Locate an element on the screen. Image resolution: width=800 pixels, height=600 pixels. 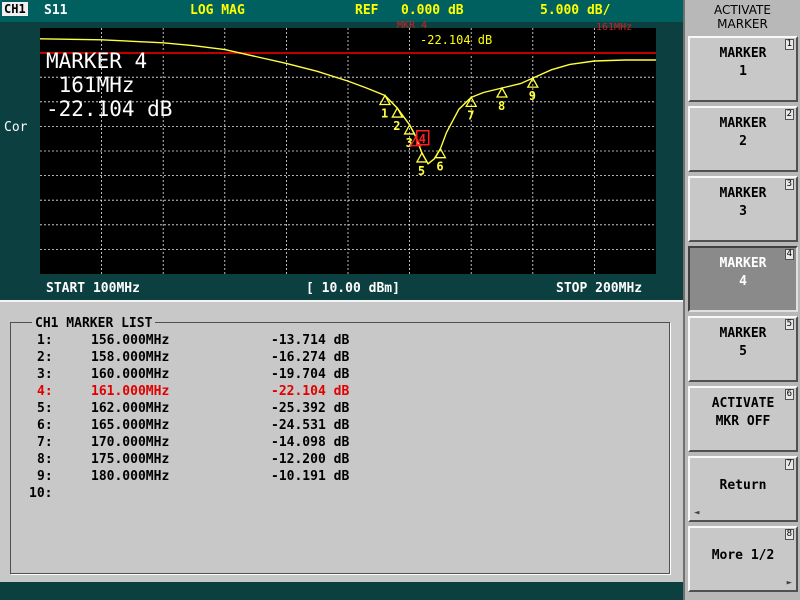
marker-index: 4: is located at coordinates (45, 391).